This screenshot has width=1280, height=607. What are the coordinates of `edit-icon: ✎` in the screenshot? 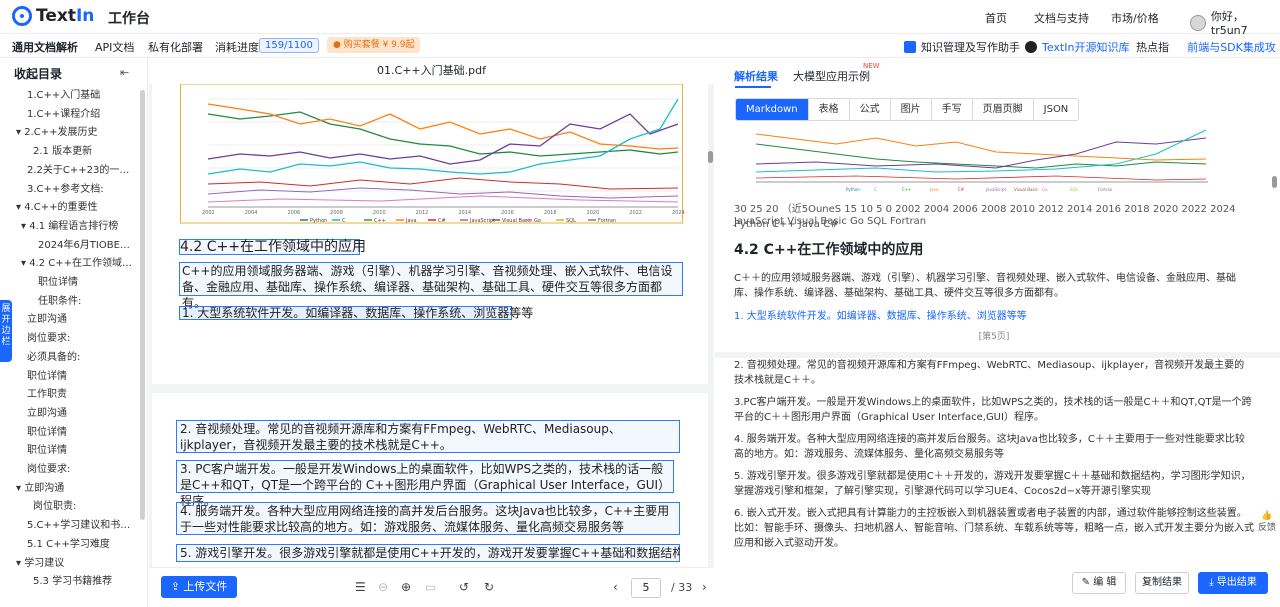 It's located at (1087, 582).